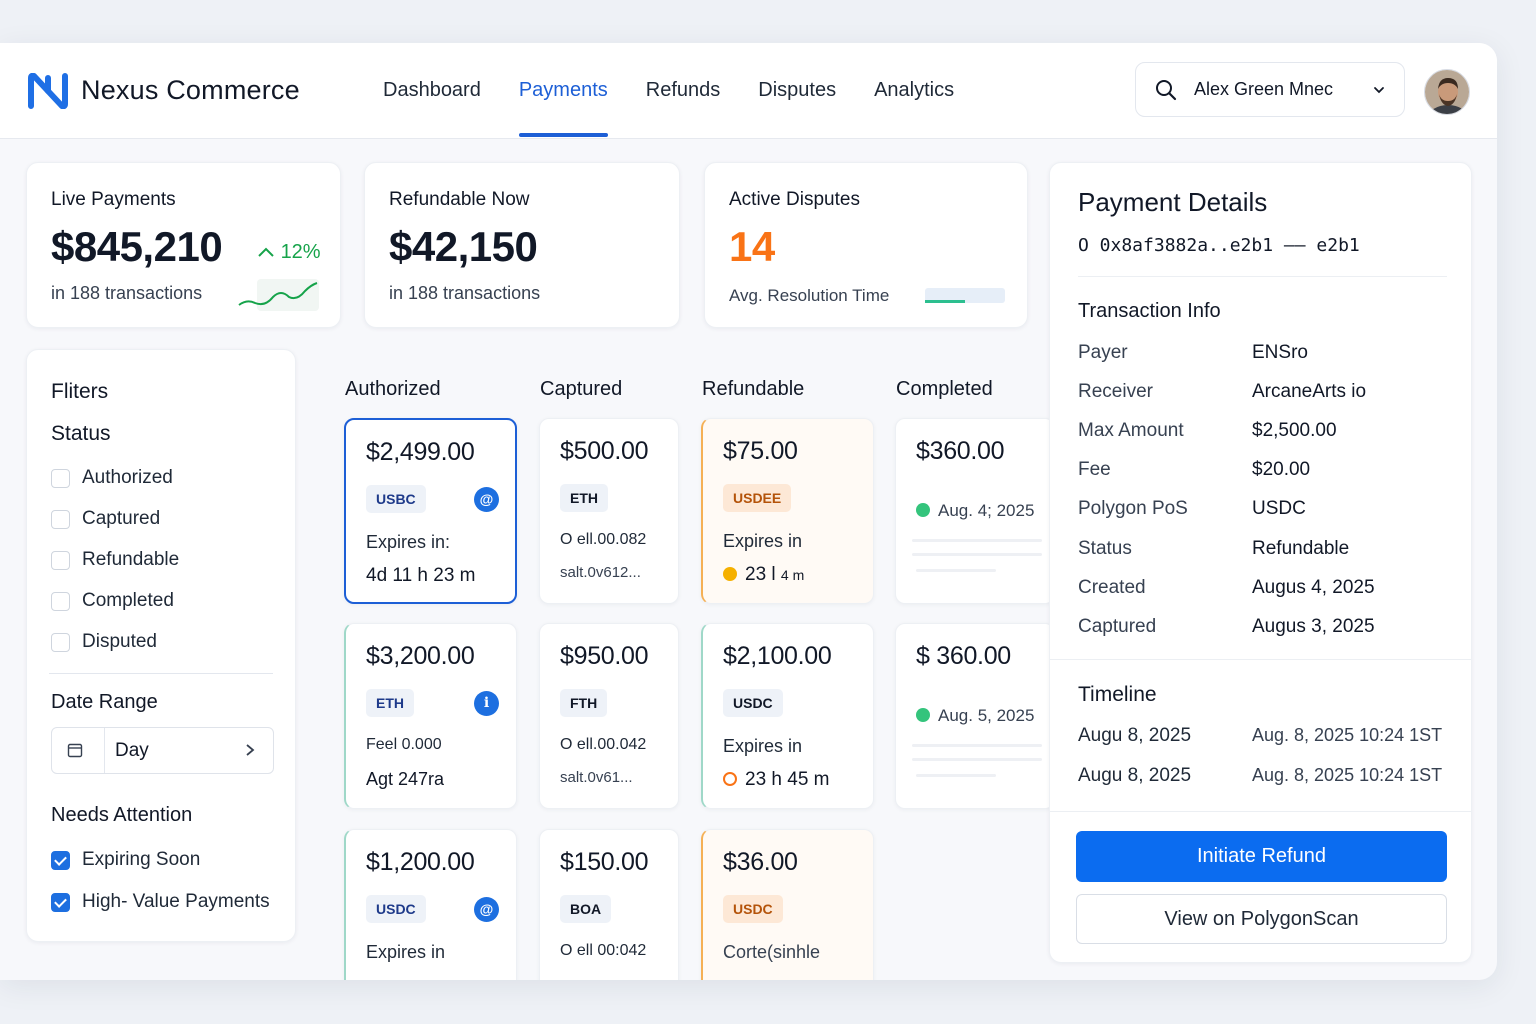 The width and height of the screenshot is (1536, 1024). Describe the element at coordinates (787, 716) in the screenshot. I see `payment-card: $2,100.00 USDC Expires in 23 h 45 m` at that location.